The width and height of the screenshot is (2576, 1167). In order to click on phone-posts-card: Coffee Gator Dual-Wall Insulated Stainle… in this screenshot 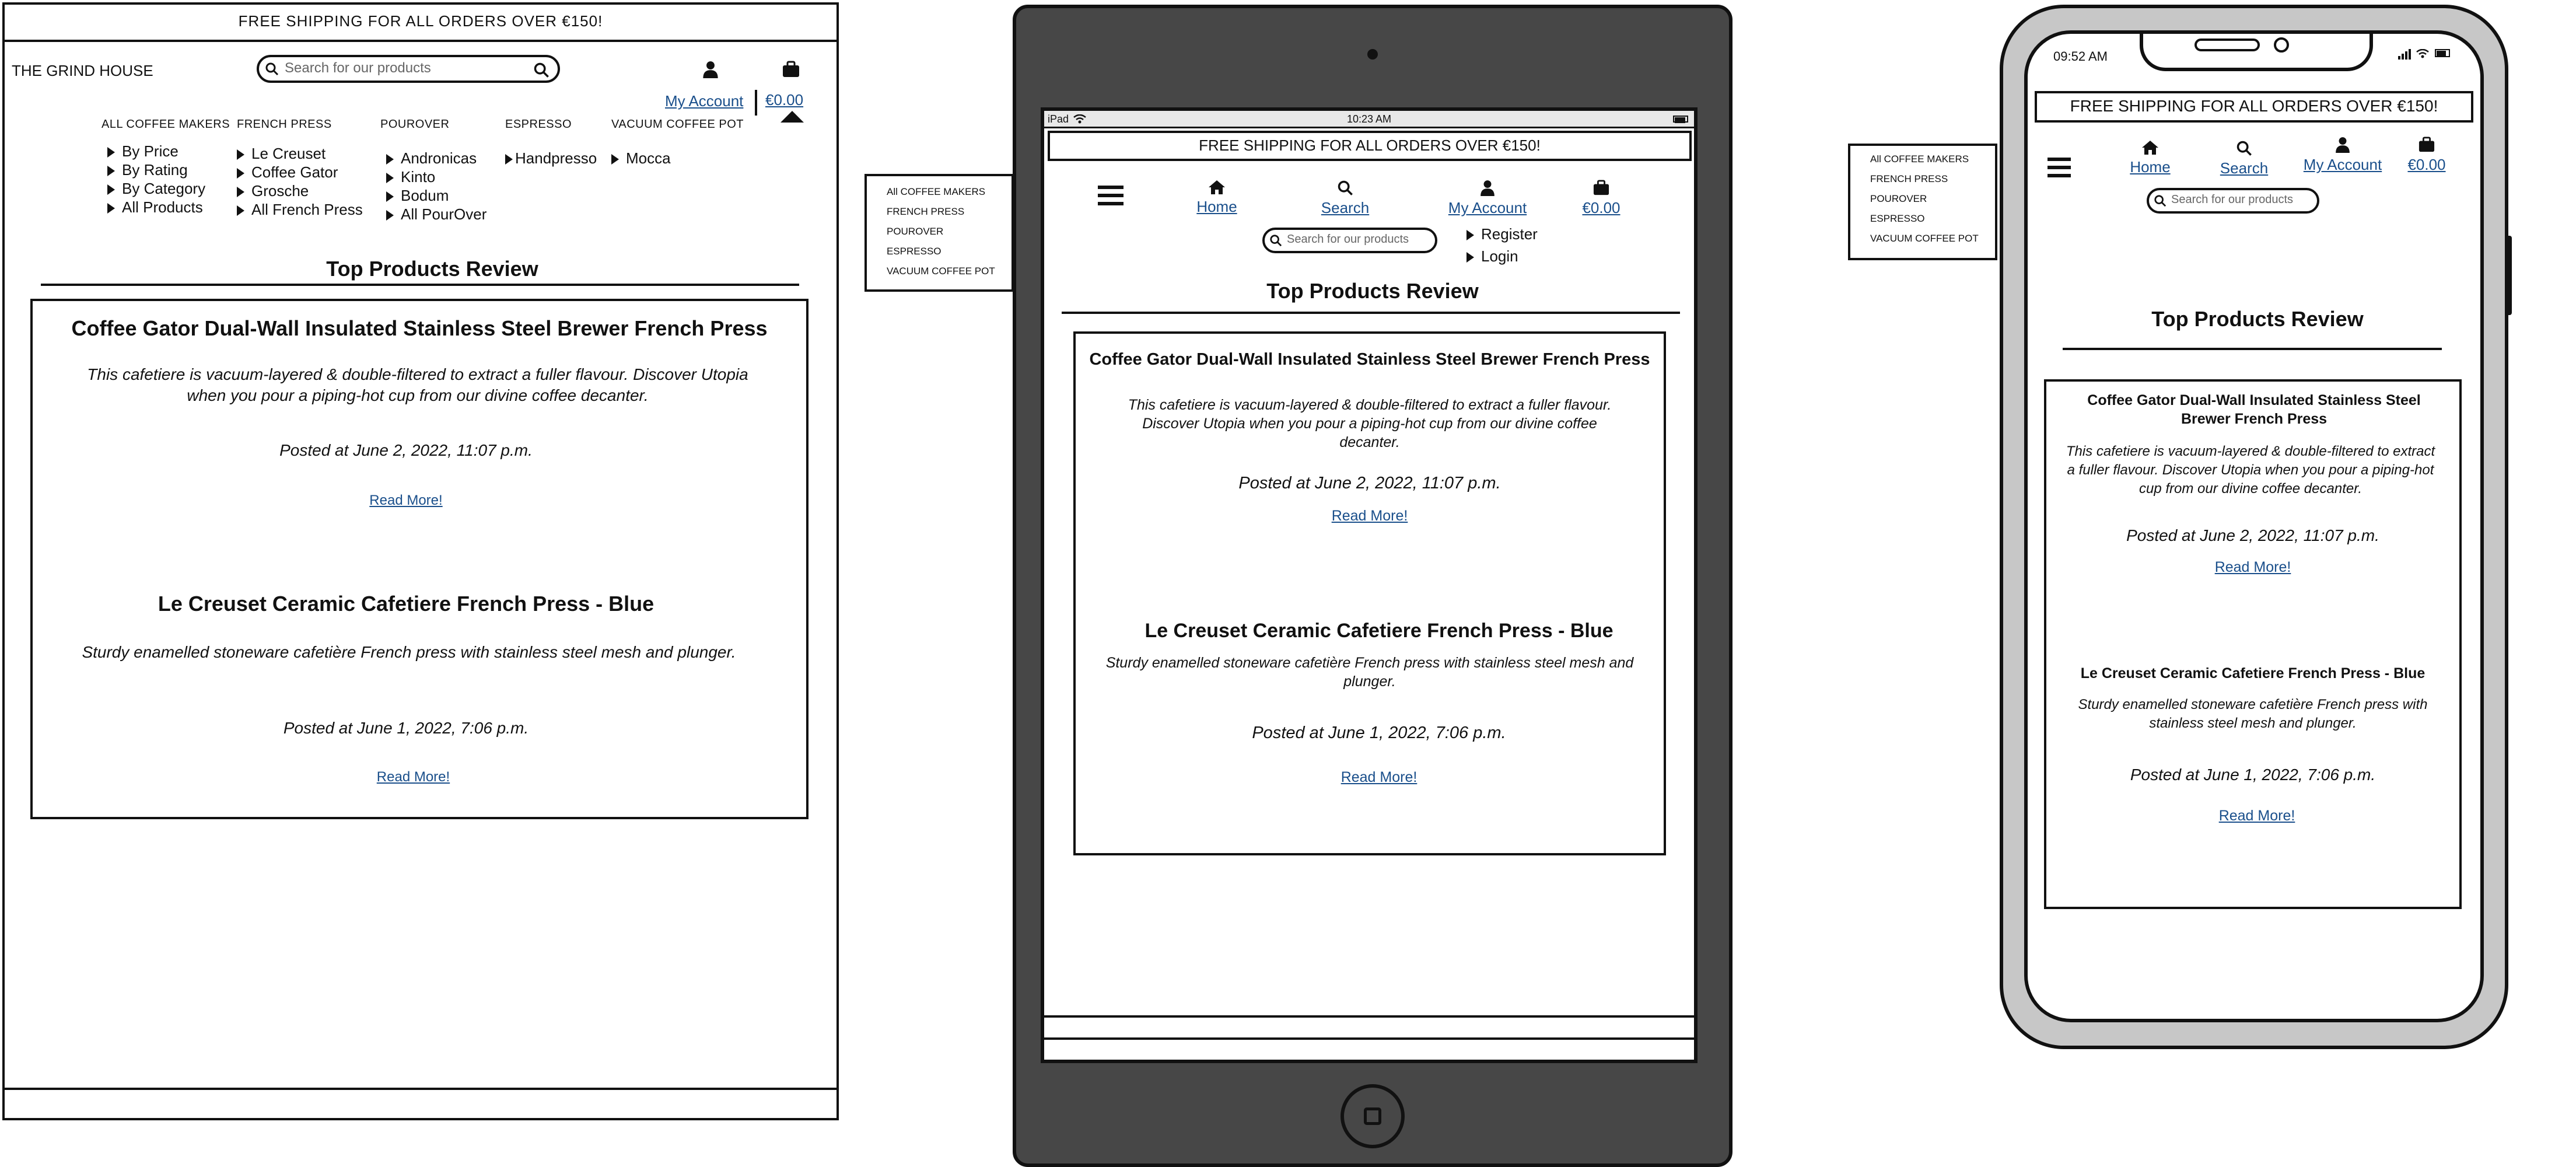, I will do `click(2253, 644)`.